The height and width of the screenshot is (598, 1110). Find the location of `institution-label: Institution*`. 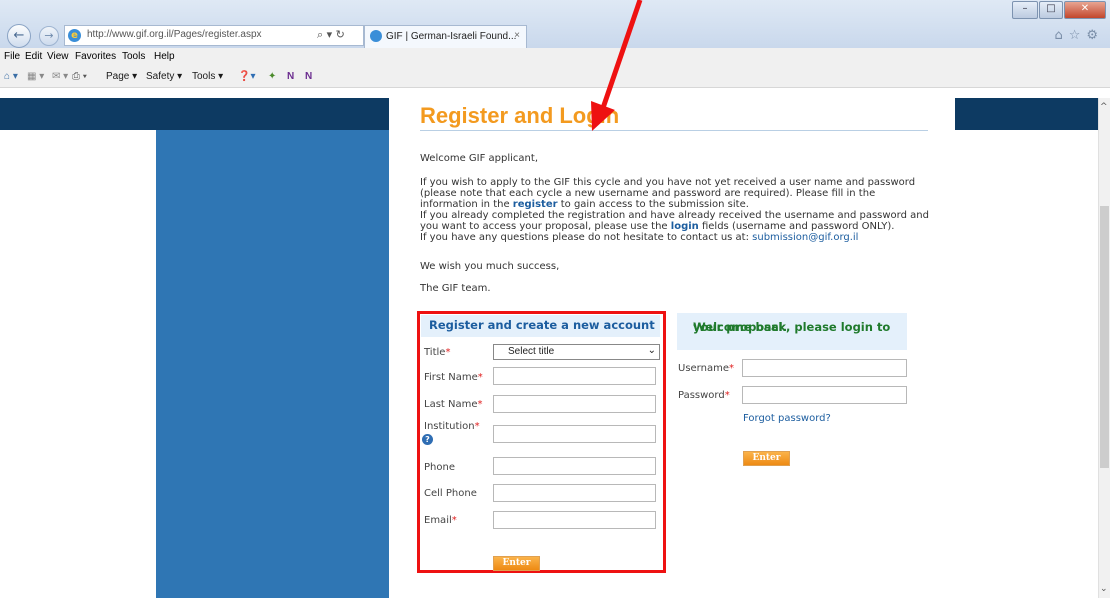

institution-label: Institution* is located at coordinates (452, 426).